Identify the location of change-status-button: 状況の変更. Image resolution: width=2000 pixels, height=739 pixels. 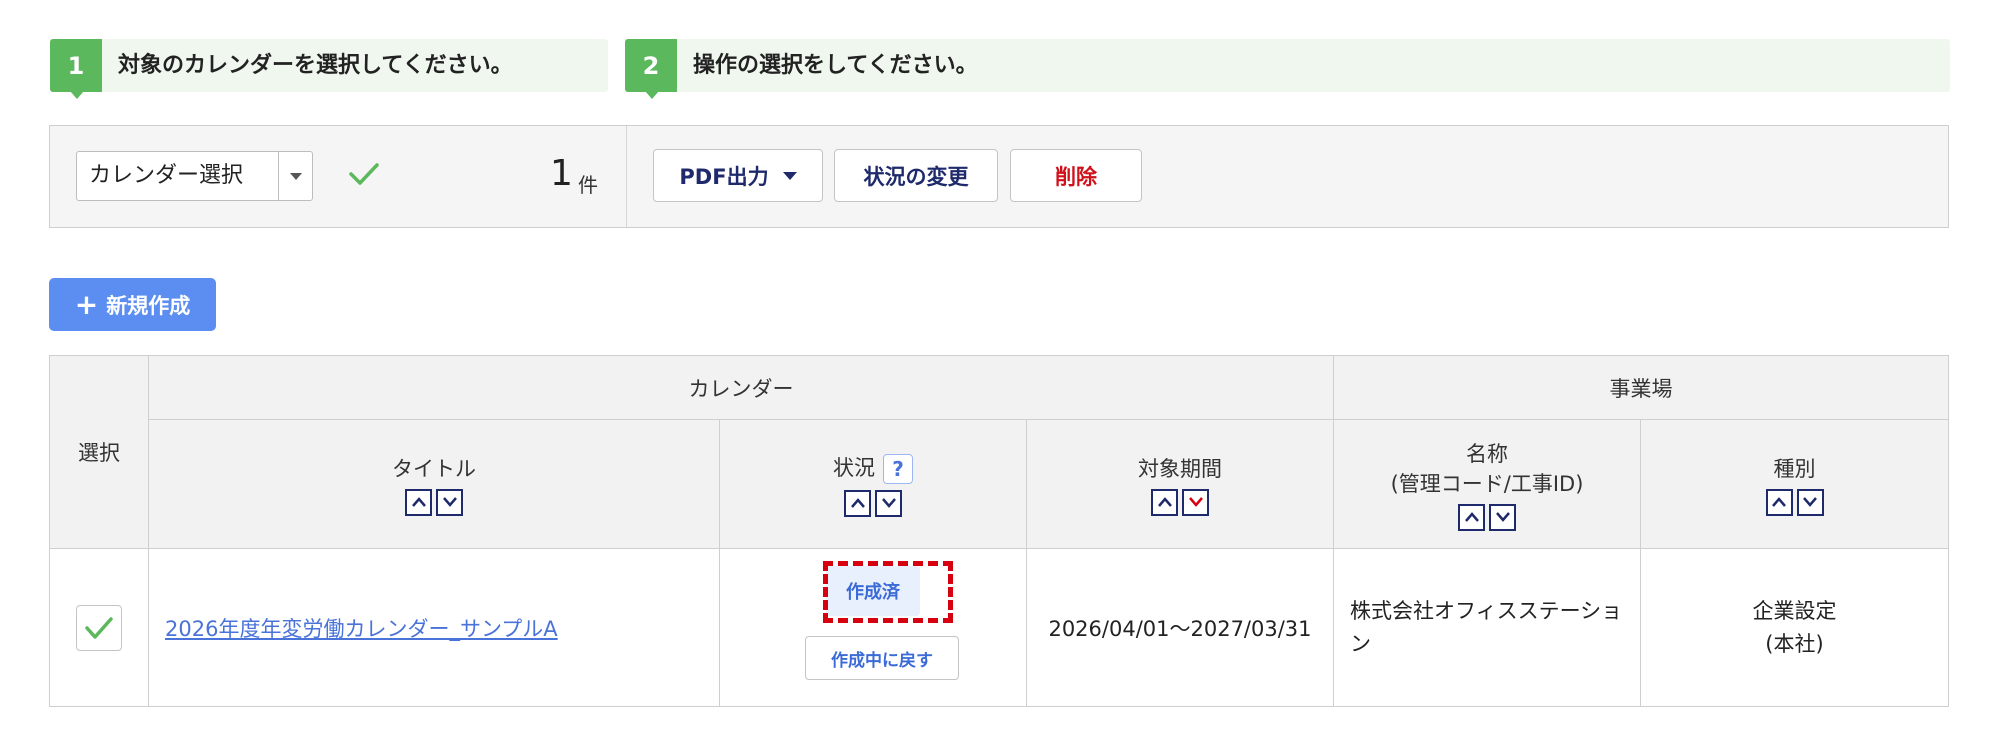
(916, 175).